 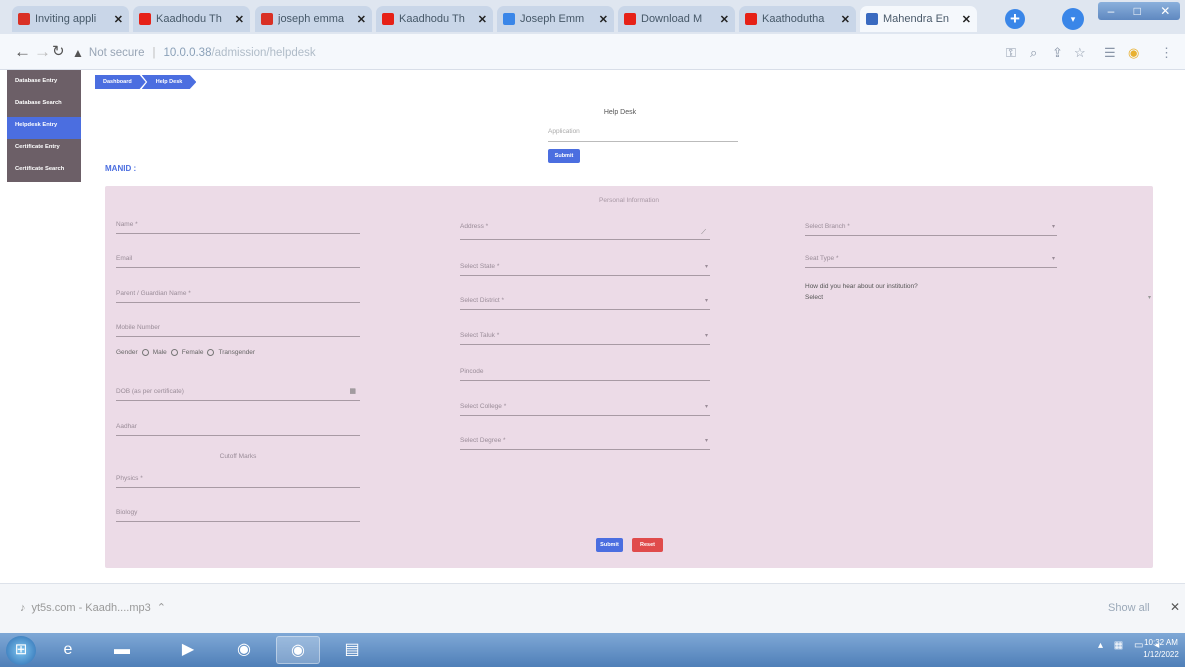 What do you see at coordinates (1015, 19) in the screenshot?
I see `new-tab-button: +` at bounding box center [1015, 19].